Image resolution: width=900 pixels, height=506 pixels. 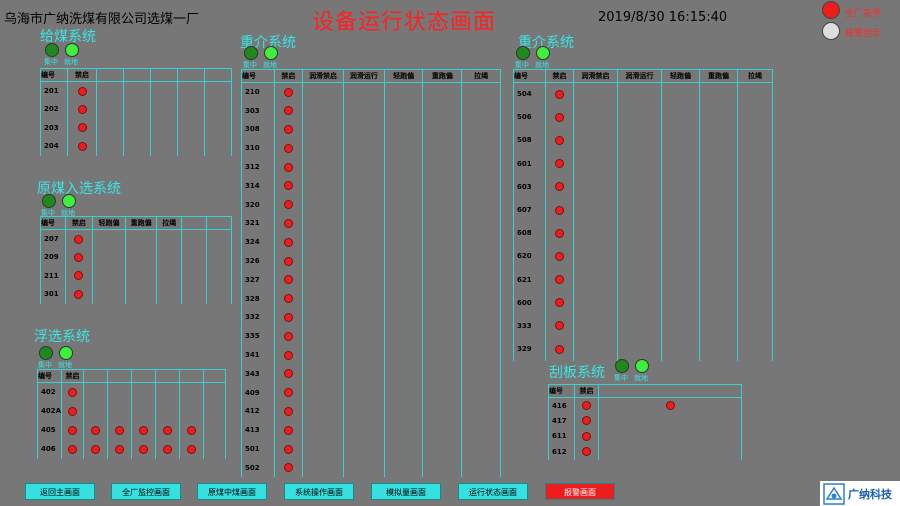 I want to click on dm1-local-led, so click(x=271, y=53).